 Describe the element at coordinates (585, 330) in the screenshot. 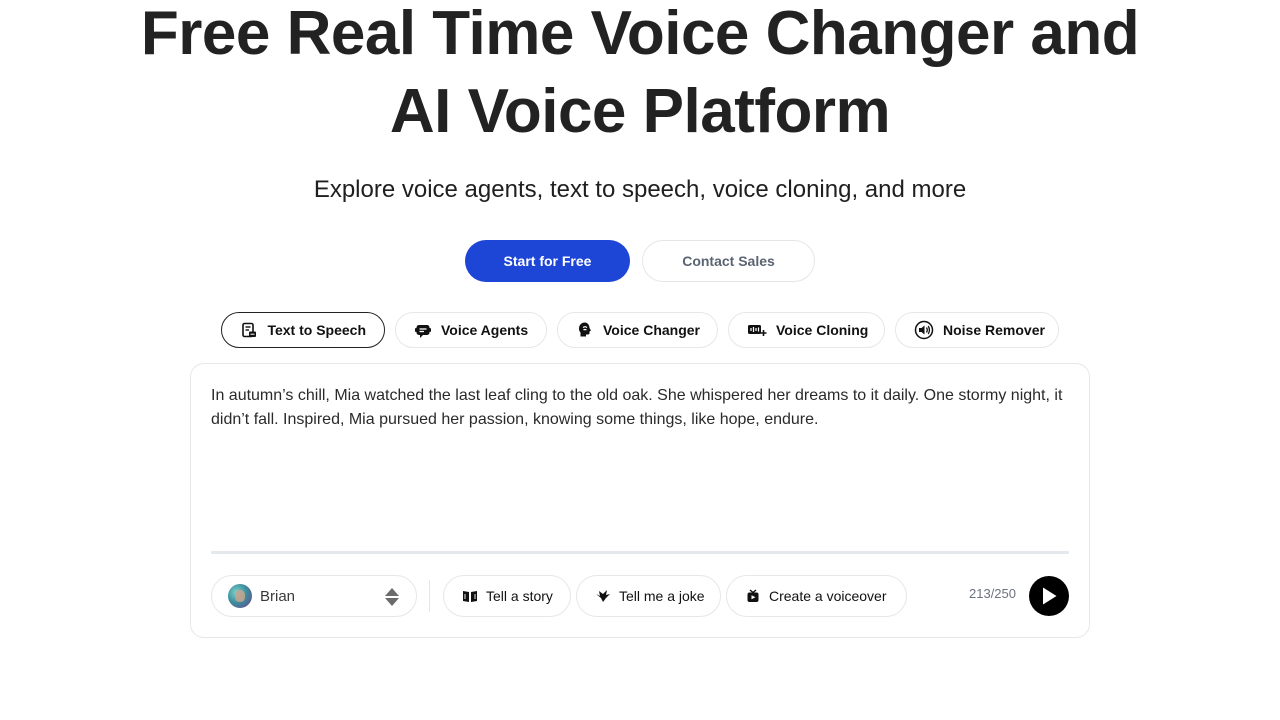

I see `voice-changer-icon` at that location.